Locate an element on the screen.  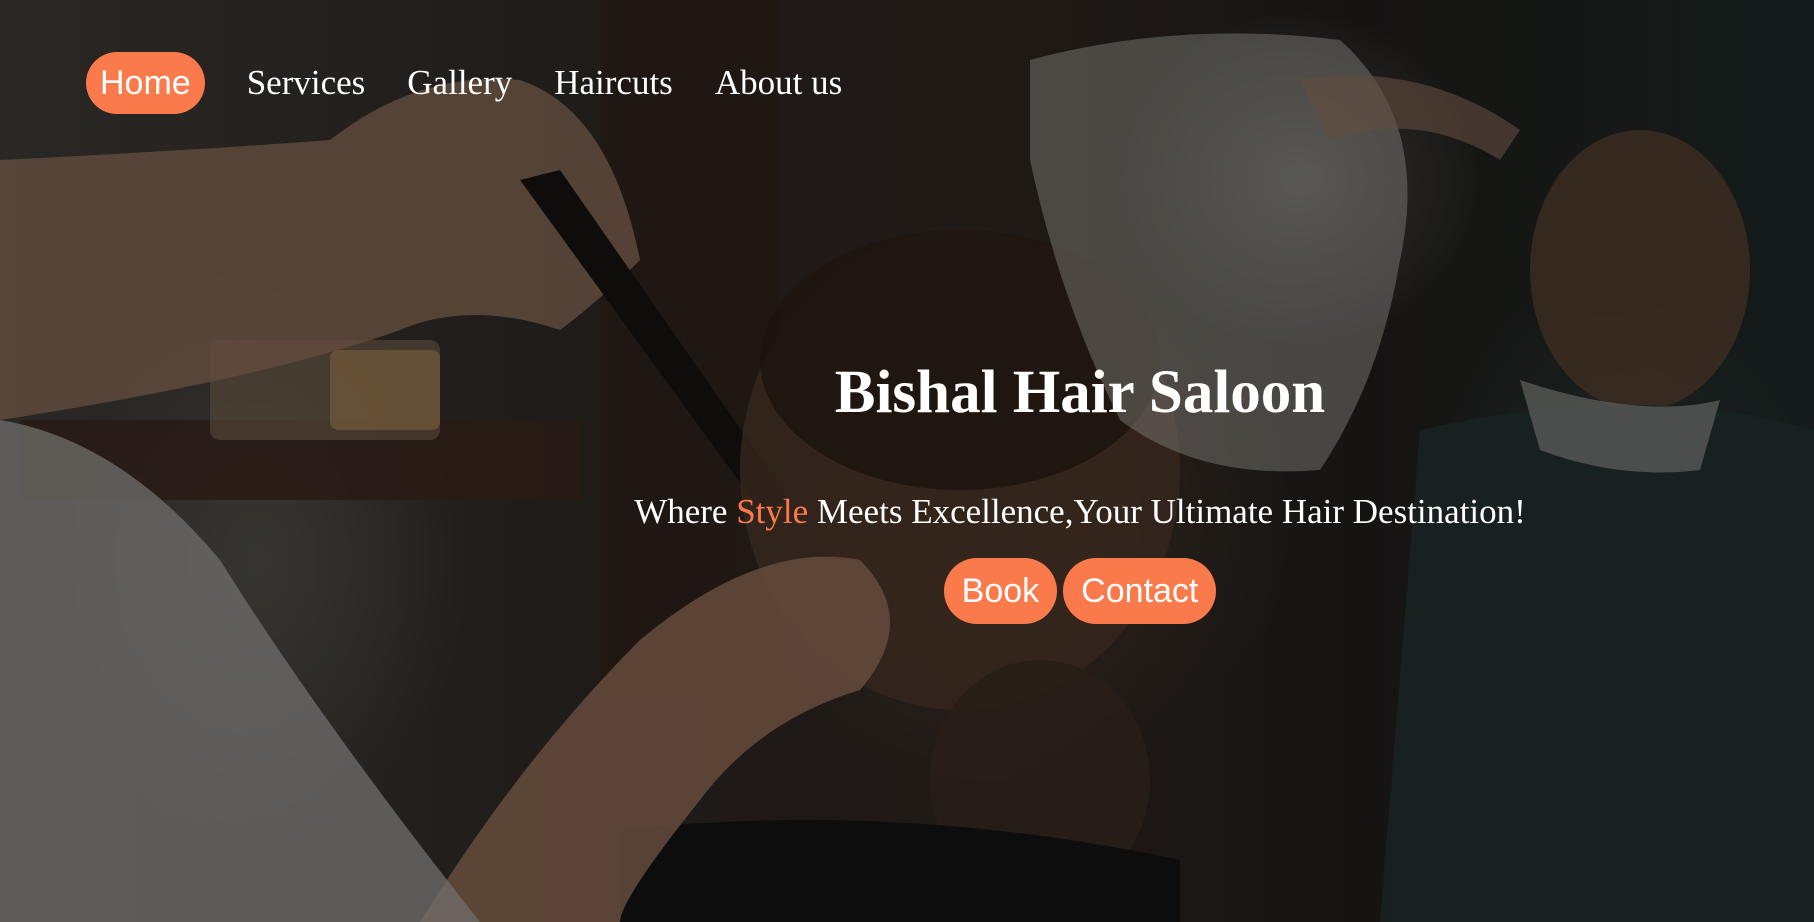
page-title: Bishal Hair Saloon is located at coordinates (1080, 392).